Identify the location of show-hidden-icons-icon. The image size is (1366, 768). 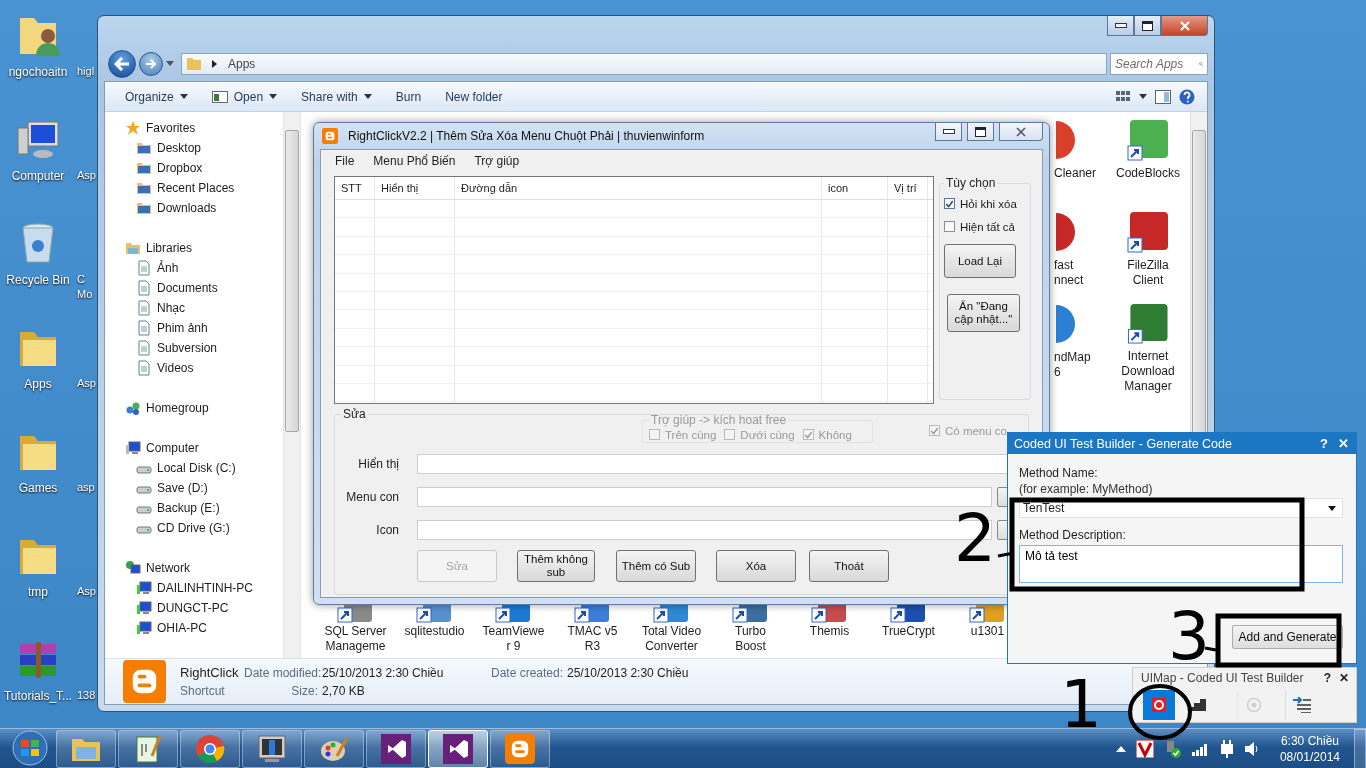
(1120, 749).